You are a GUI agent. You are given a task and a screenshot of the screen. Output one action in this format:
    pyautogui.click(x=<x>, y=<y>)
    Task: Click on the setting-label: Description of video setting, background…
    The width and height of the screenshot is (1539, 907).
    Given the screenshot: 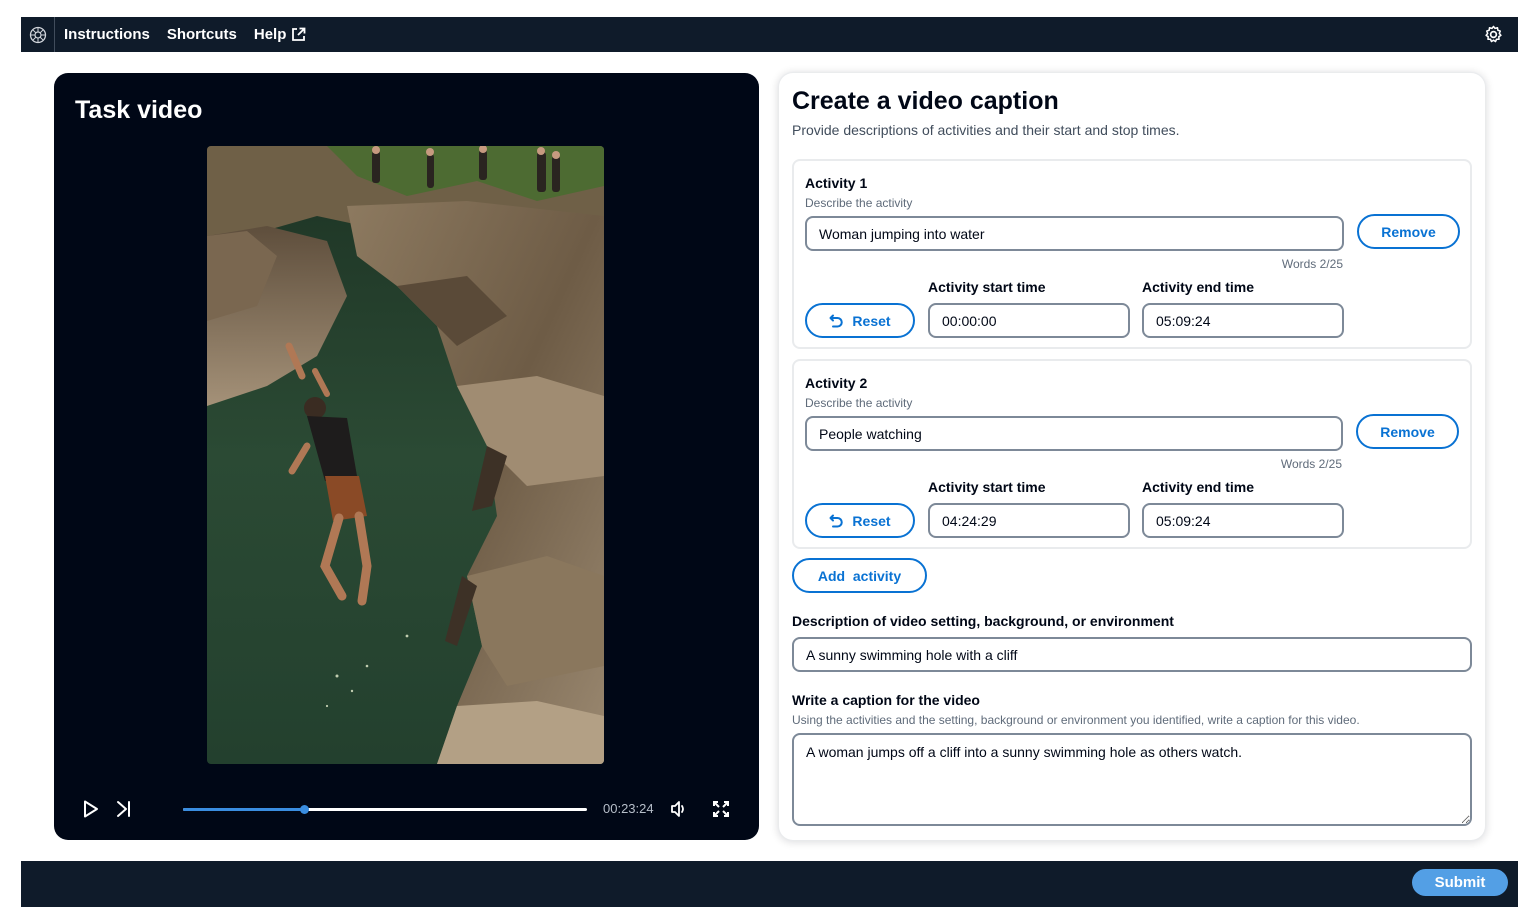 What is the action you would take?
    pyautogui.click(x=983, y=621)
    